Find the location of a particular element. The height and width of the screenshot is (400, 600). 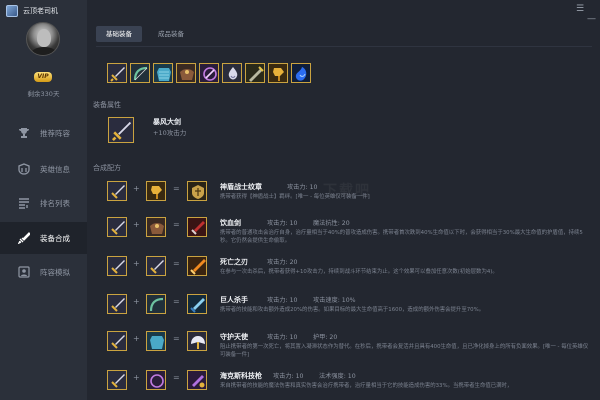

recipe-input-bow-icon is located at coordinates (156, 304).